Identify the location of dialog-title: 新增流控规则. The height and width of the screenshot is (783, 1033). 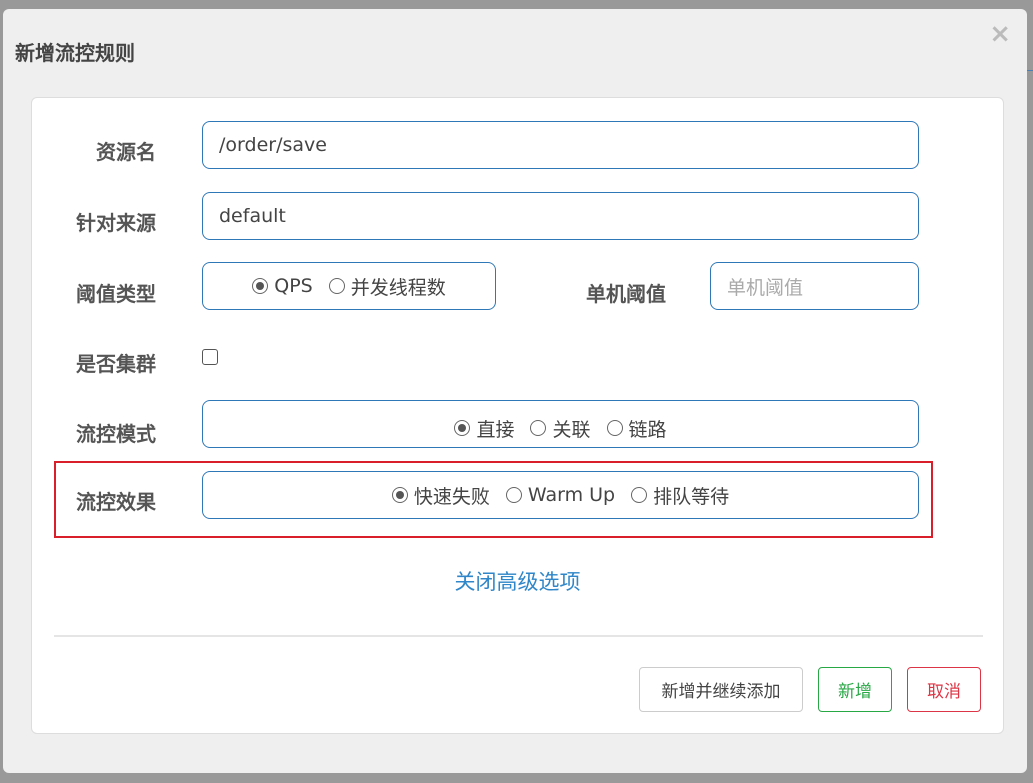
(75, 53).